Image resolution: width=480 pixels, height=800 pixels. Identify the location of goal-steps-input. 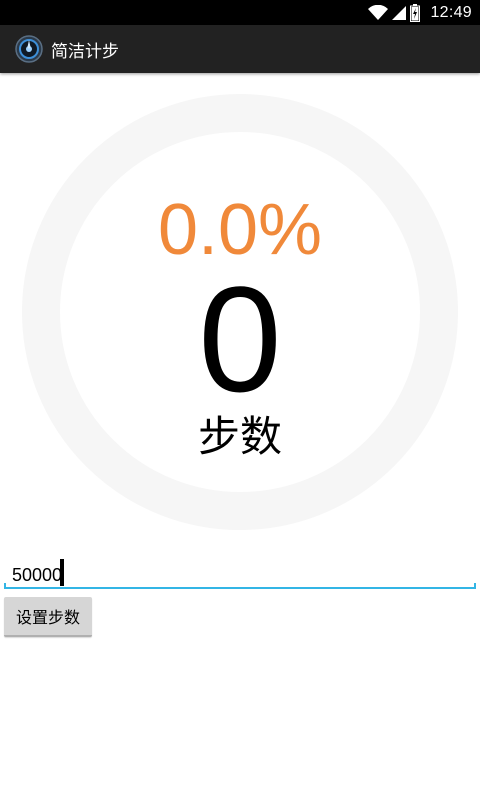
(240, 572).